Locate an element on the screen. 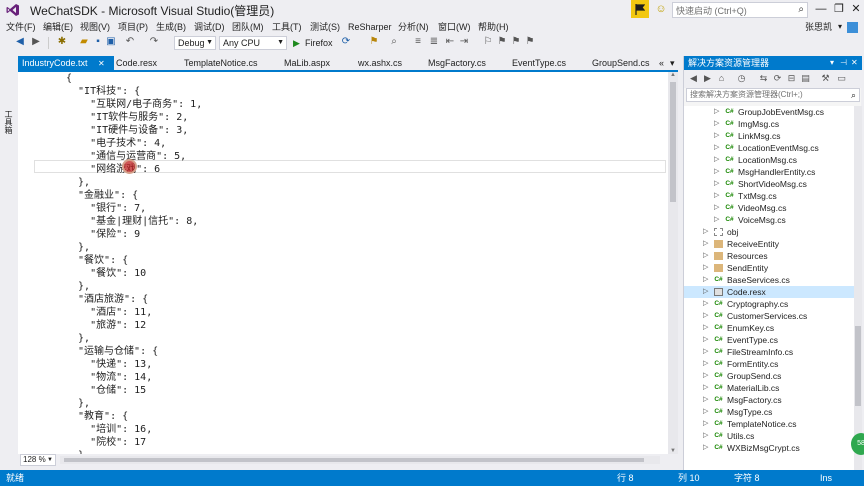 The height and width of the screenshot is (486, 864). menu-help: 帮助(H) is located at coordinates (493, 27).